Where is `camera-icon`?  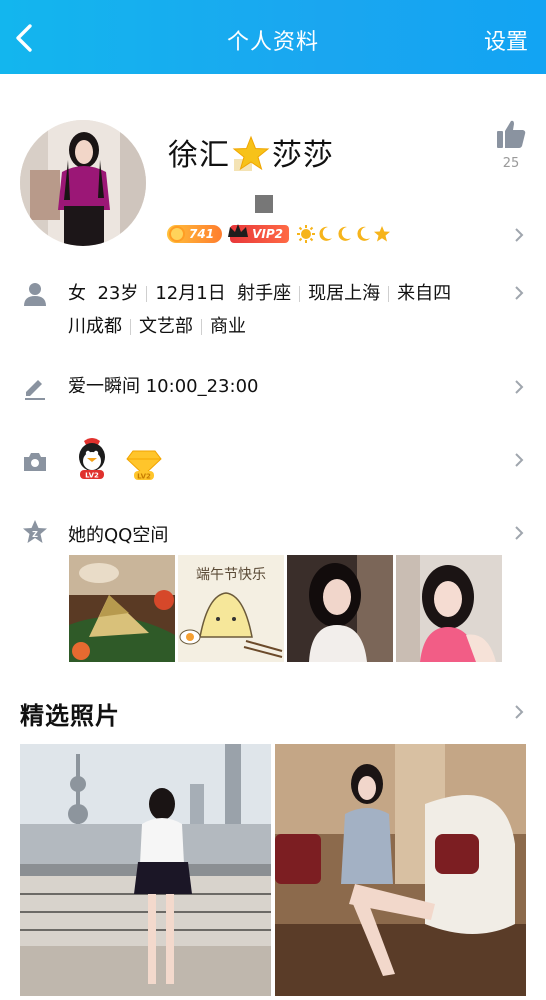
camera-icon is located at coordinates (35, 462).